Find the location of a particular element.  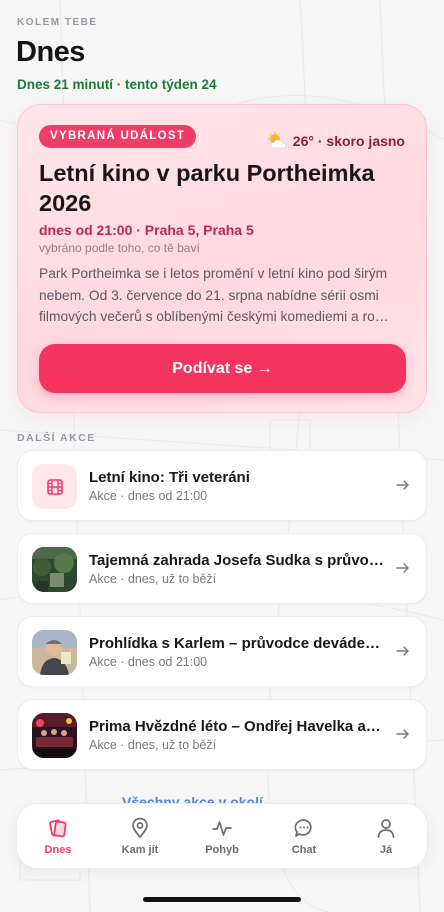

page-title: Dnes is located at coordinates (50, 52).